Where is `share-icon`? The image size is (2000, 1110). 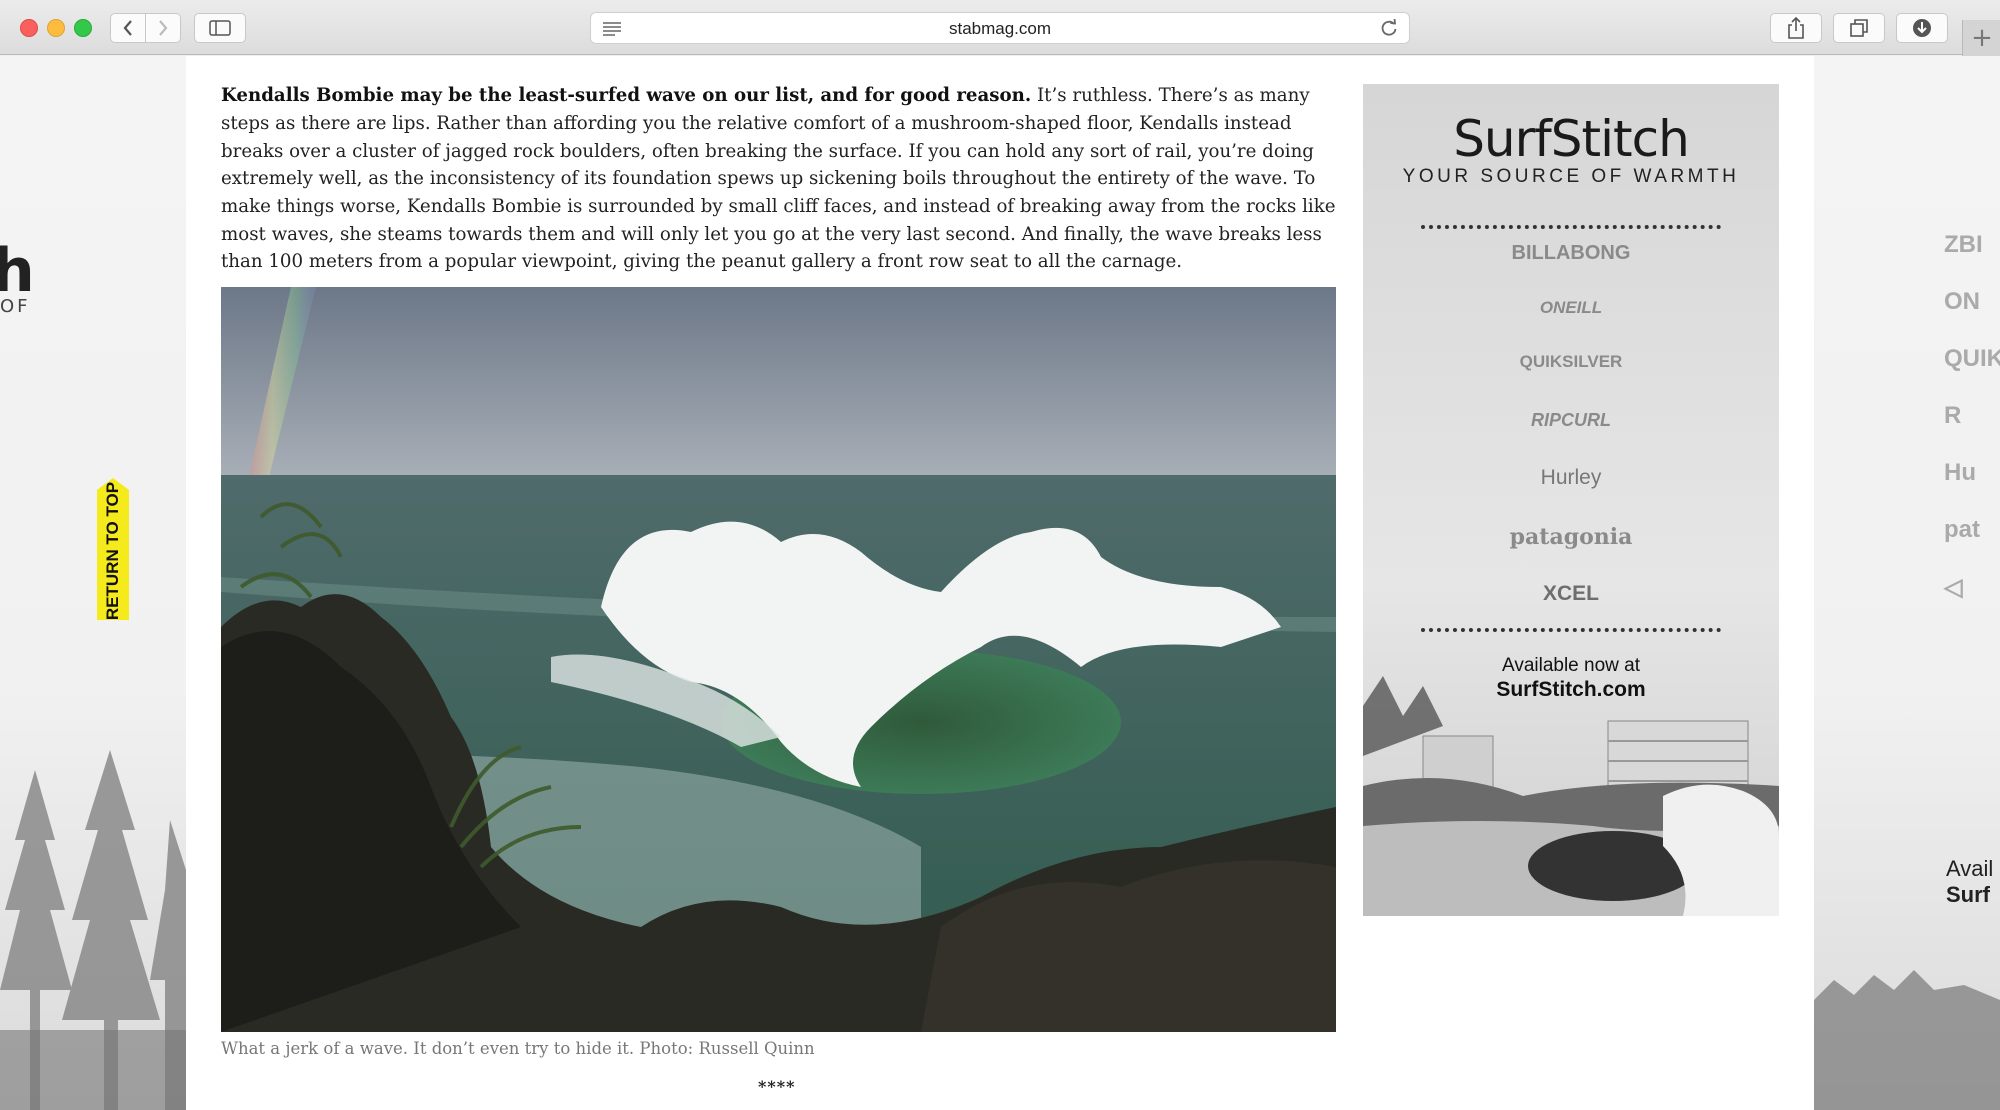 share-icon is located at coordinates (1796, 28).